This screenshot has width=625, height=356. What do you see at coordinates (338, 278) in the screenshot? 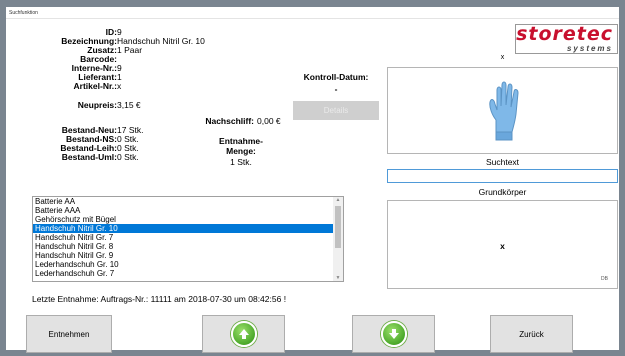
I see `scroll-down-icon: ▼` at bounding box center [338, 278].